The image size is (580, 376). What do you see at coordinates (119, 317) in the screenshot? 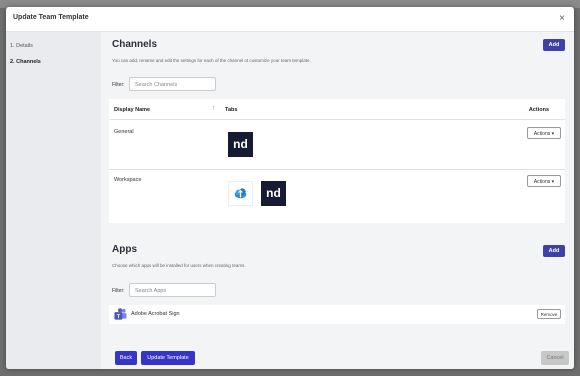
I see `svg-text: T` at bounding box center [119, 317].